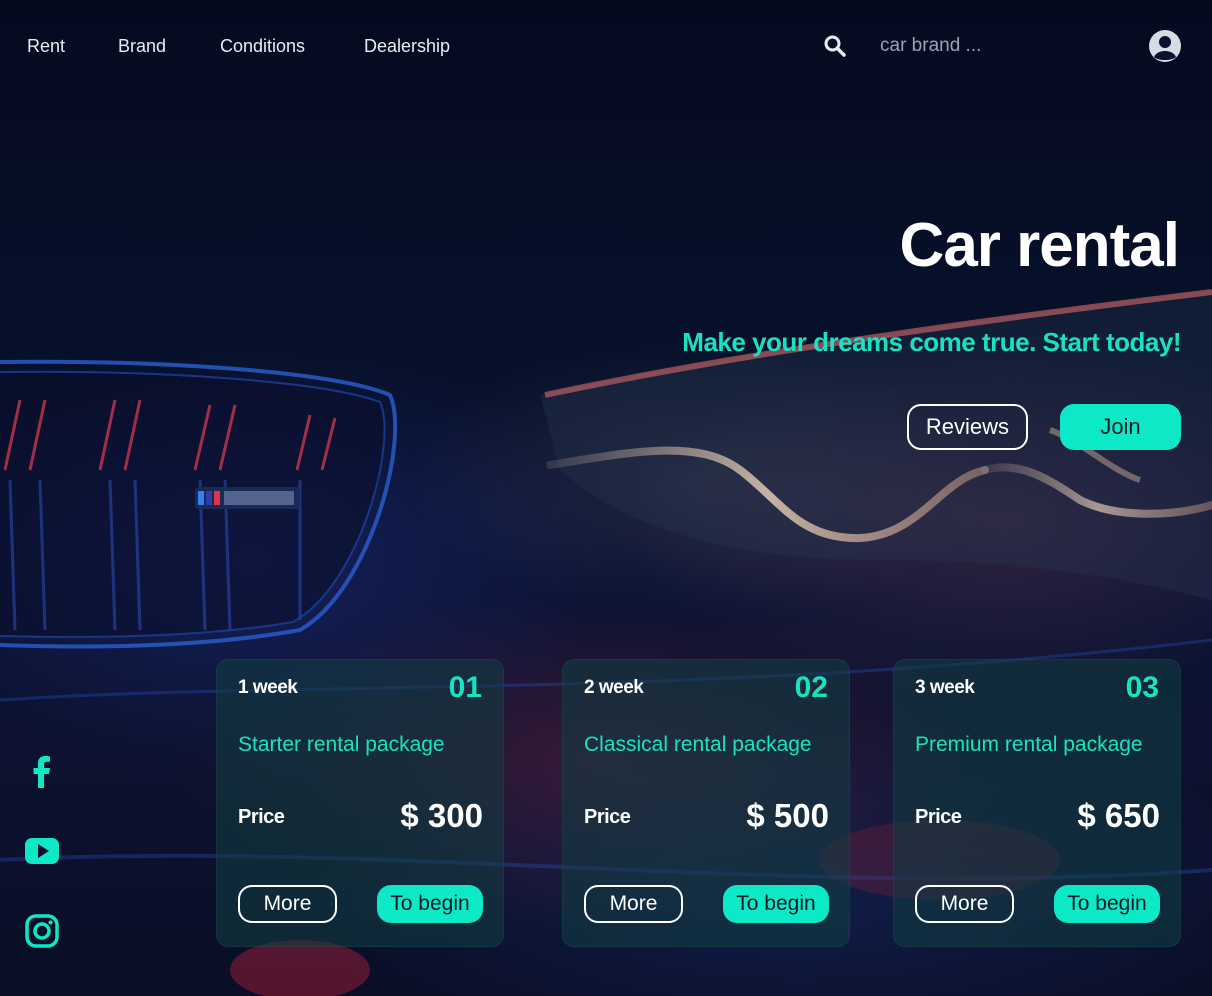 The width and height of the screenshot is (1212, 996). I want to click on package-price: $ 650, so click(1118, 815).